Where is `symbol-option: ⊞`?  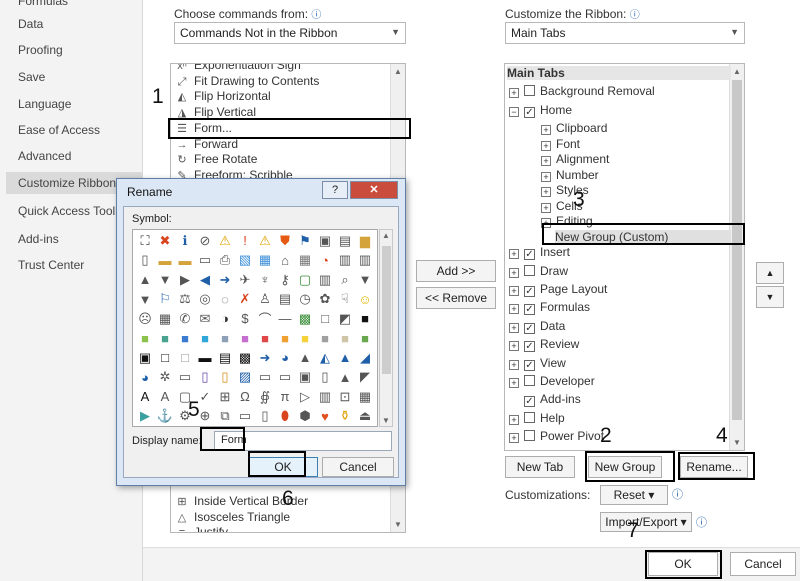 symbol-option: ⊞ is located at coordinates (225, 397).